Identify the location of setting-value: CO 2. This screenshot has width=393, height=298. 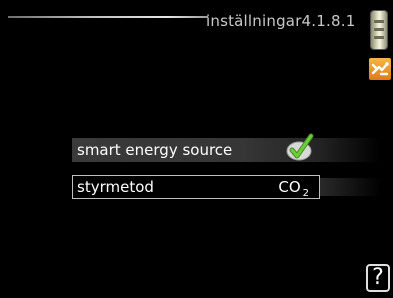
(293, 188).